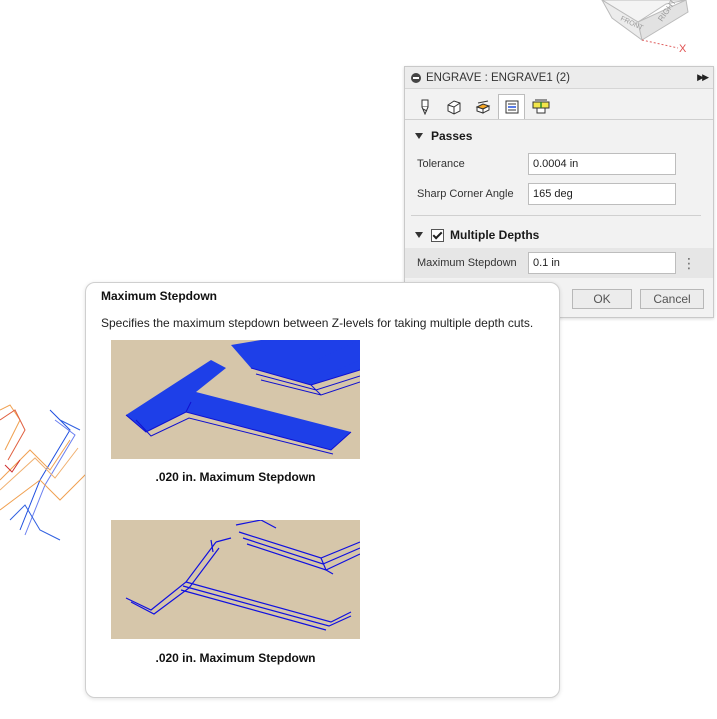  What do you see at coordinates (602, 299) in the screenshot?
I see `ok-button: OK` at bounding box center [602, 299].